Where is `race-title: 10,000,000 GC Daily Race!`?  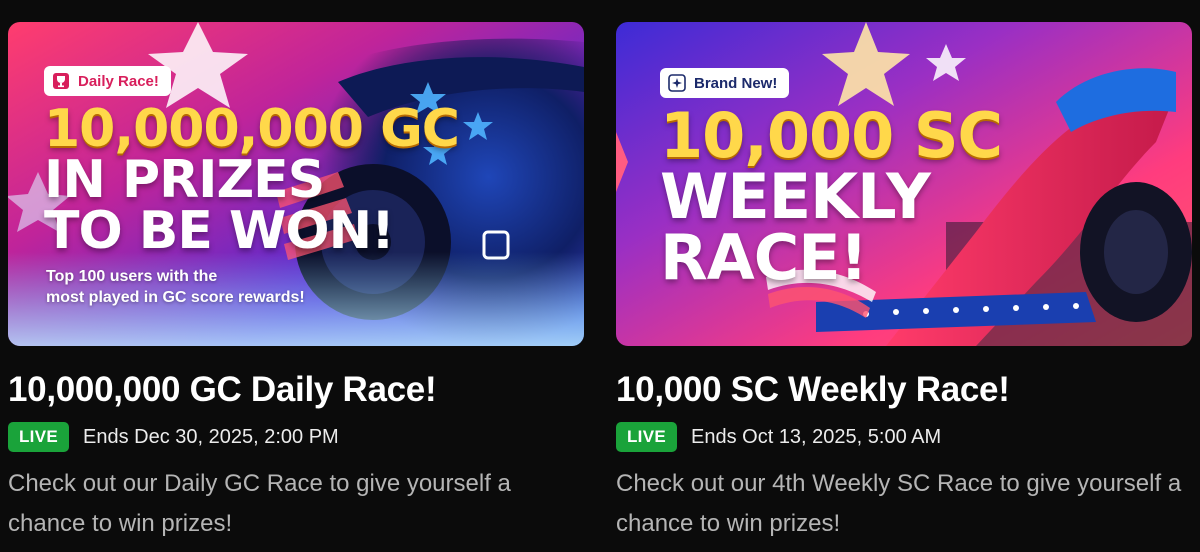 race-title: 10,000,000 GC Daily Race! is located at coordinates (296, 390).